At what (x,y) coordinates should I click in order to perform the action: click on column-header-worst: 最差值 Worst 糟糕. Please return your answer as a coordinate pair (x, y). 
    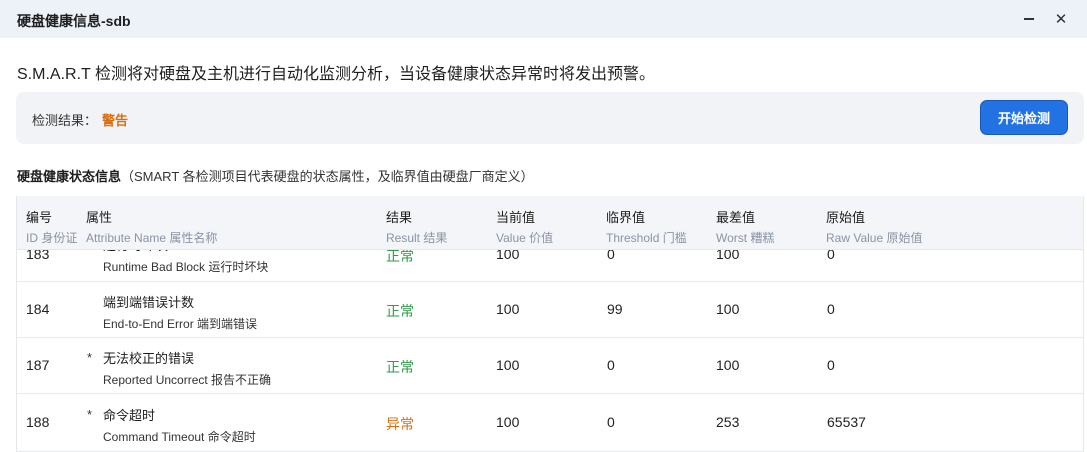
    Looking at the image, I should click on (745, 227).